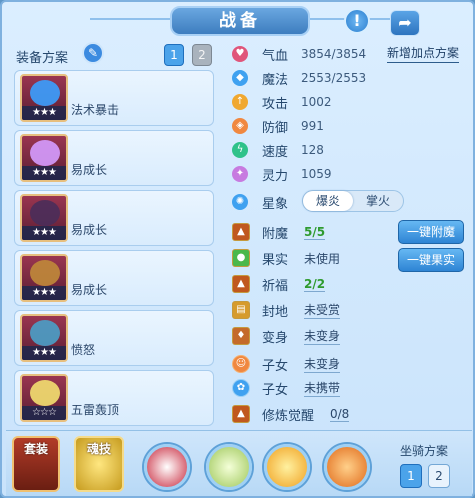 Image resolution: width=475 pixels, height=498 pixels. I want to click on equipment-plan-tab-1: 1, so click(174, 55).